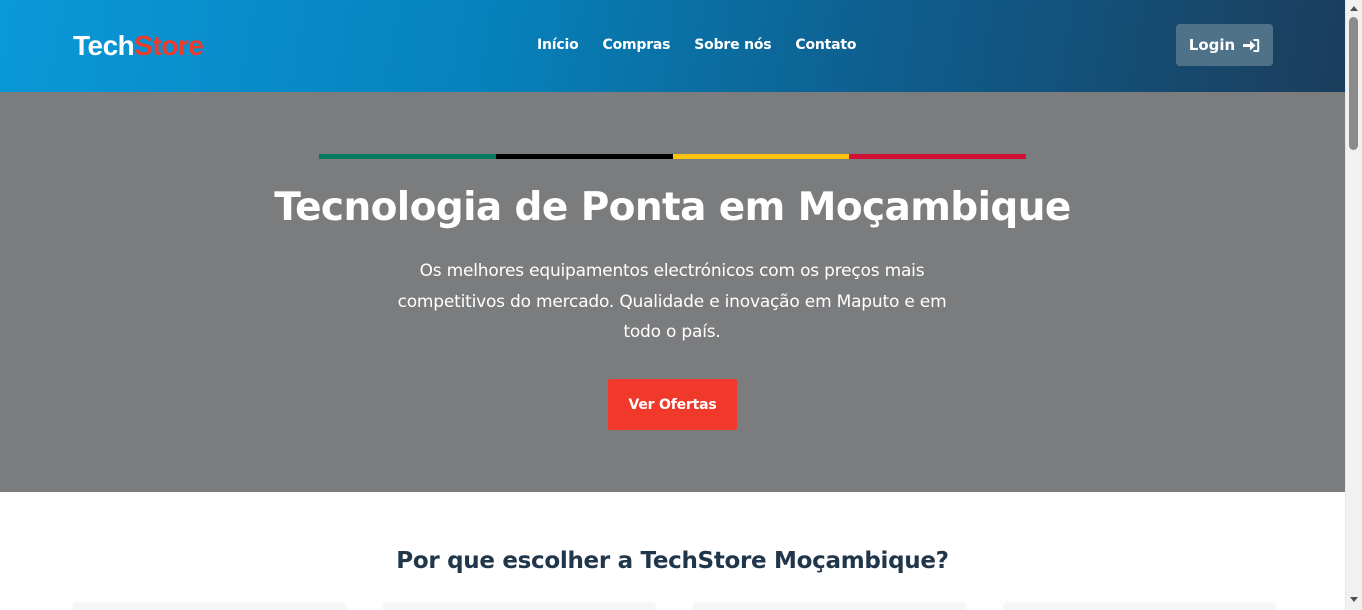 The height and width of the screenshot is (610, 1362). Describe the element at coordinates (637, 45) in the screenshot. I see `nav-compras: Compras` at that location.